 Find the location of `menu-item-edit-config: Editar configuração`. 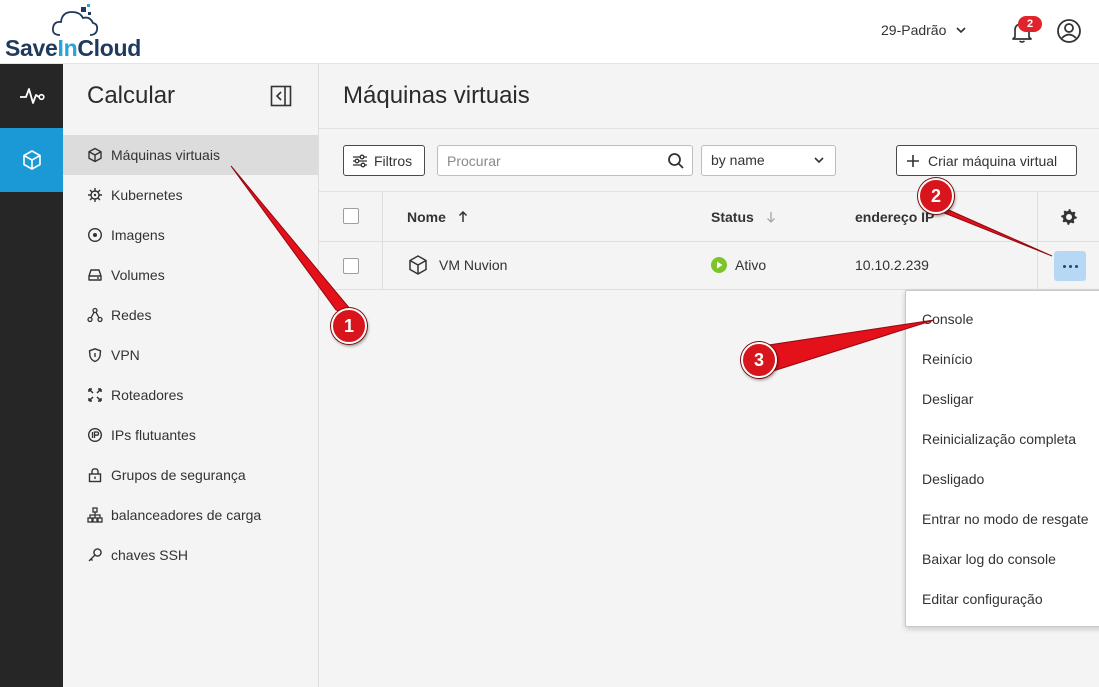

menu-item-edit-config: Editar configuração is located at coordinates (1002, 599).